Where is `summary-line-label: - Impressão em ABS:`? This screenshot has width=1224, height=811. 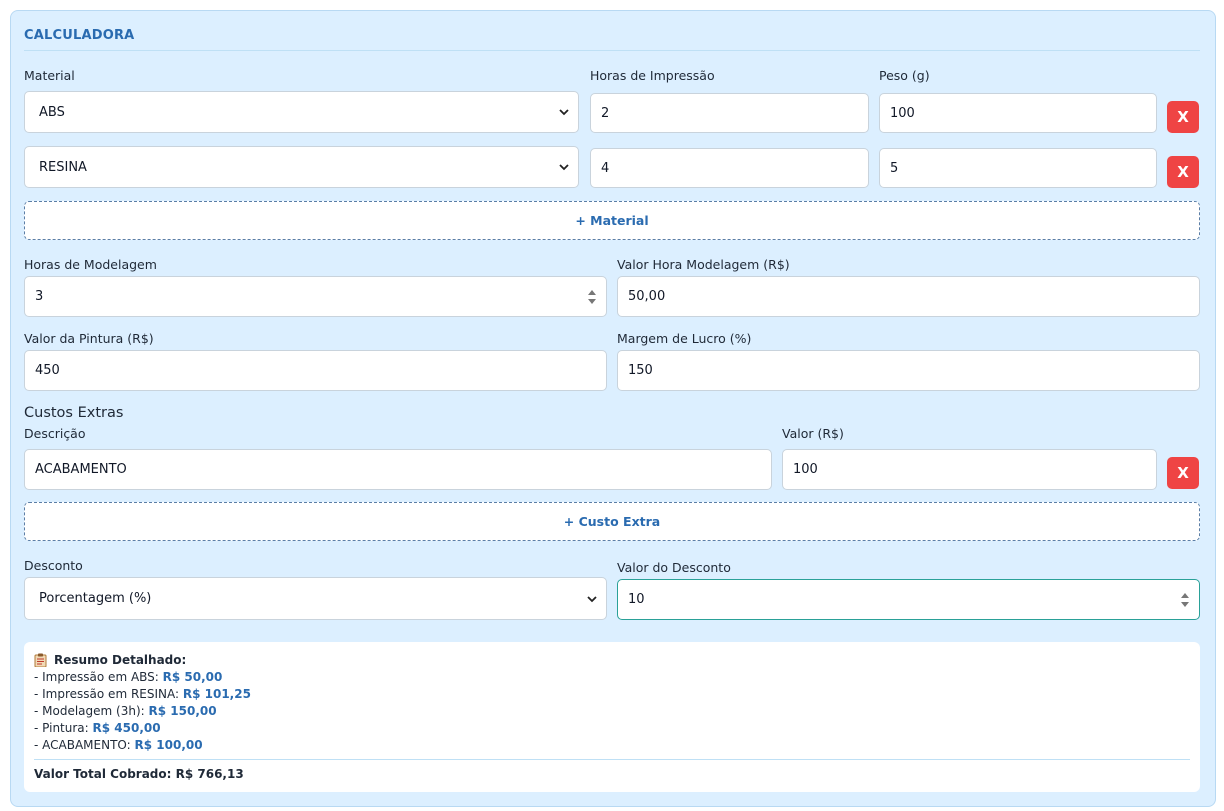
summary-line-label: - Impressão em ABS: is located at coordinates (98, 677).